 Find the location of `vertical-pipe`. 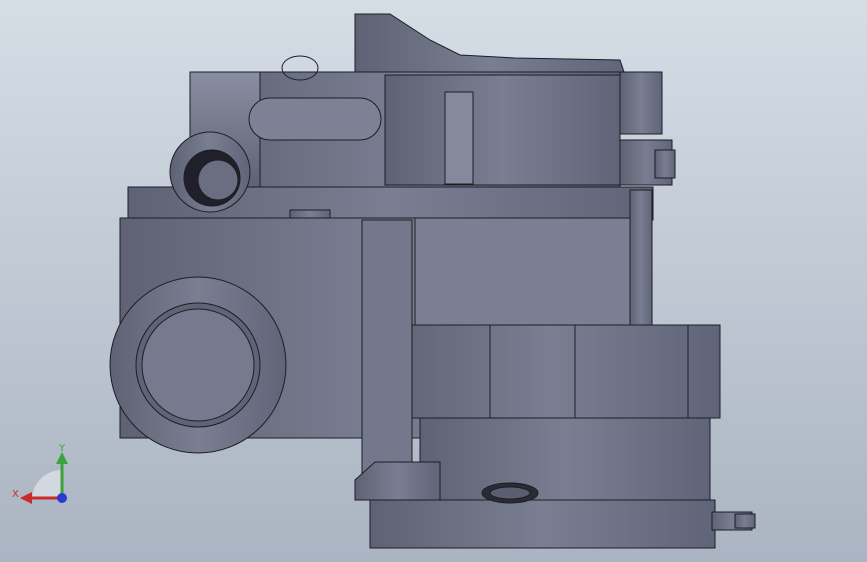

vertical-pipe is located at coordinates (387, 355).